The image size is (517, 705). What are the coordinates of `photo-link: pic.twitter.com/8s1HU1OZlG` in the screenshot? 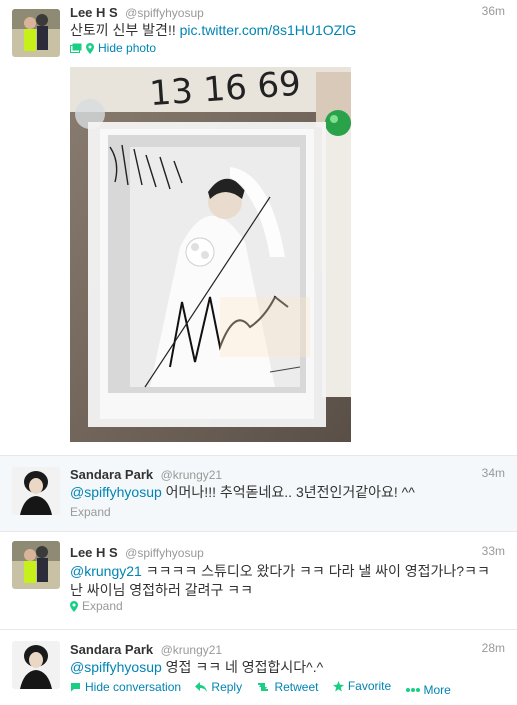 It's located at (268, 30).